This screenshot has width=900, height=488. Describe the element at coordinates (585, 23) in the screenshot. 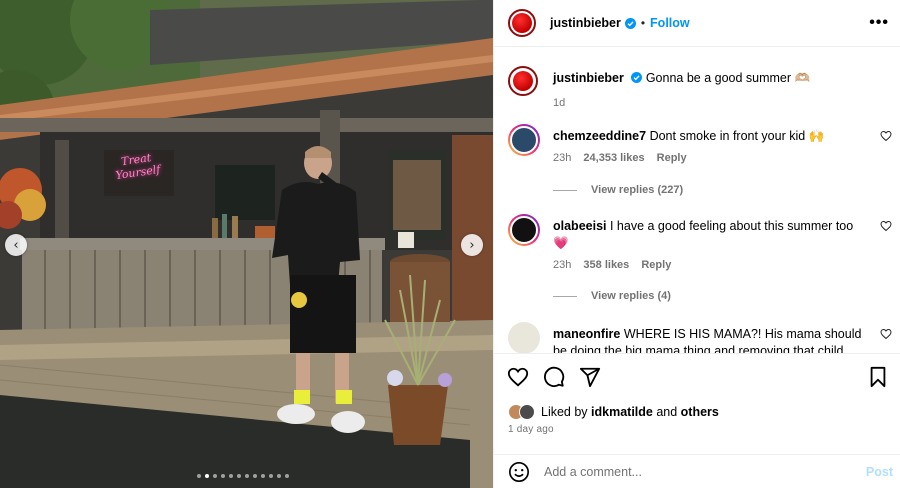

I see `author-username: justinbieber` at that location.